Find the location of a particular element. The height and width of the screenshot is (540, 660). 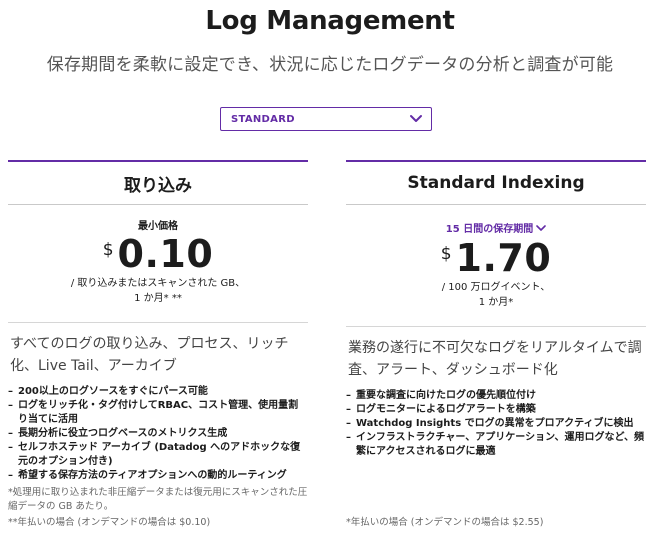

indexing-description: 業務の遂行に不可欠なログをリアルタイムで調査、アラート、ダッシュボード化 is located at coordinates (495, 359).